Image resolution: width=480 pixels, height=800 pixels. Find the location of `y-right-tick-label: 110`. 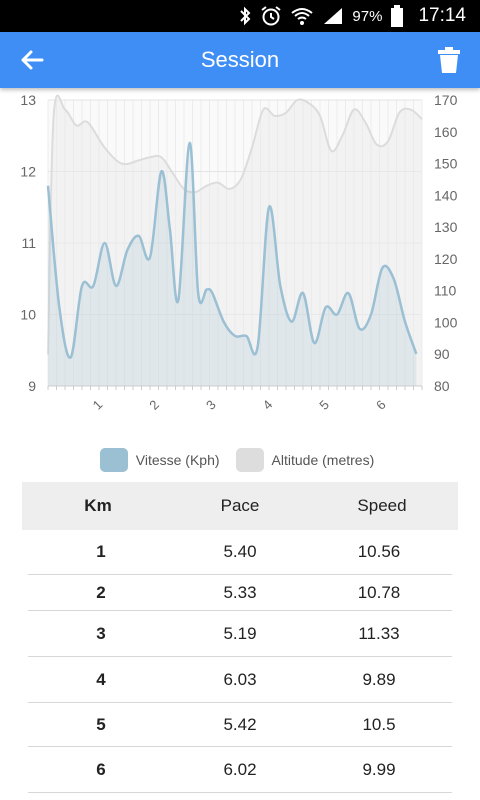

y-right-tick-label: 110 is located at coordinates (445, 291).